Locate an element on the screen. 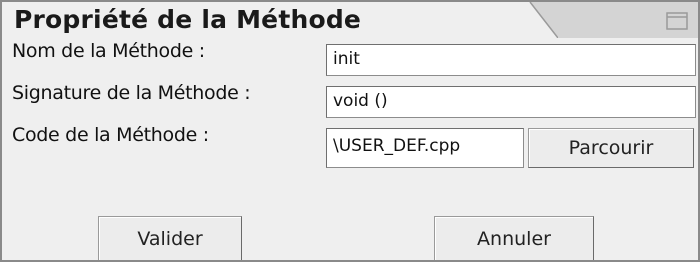 The width and height of the screenshot is (700, 262). method-signature-field: void () is located at coordinates (511, 102).